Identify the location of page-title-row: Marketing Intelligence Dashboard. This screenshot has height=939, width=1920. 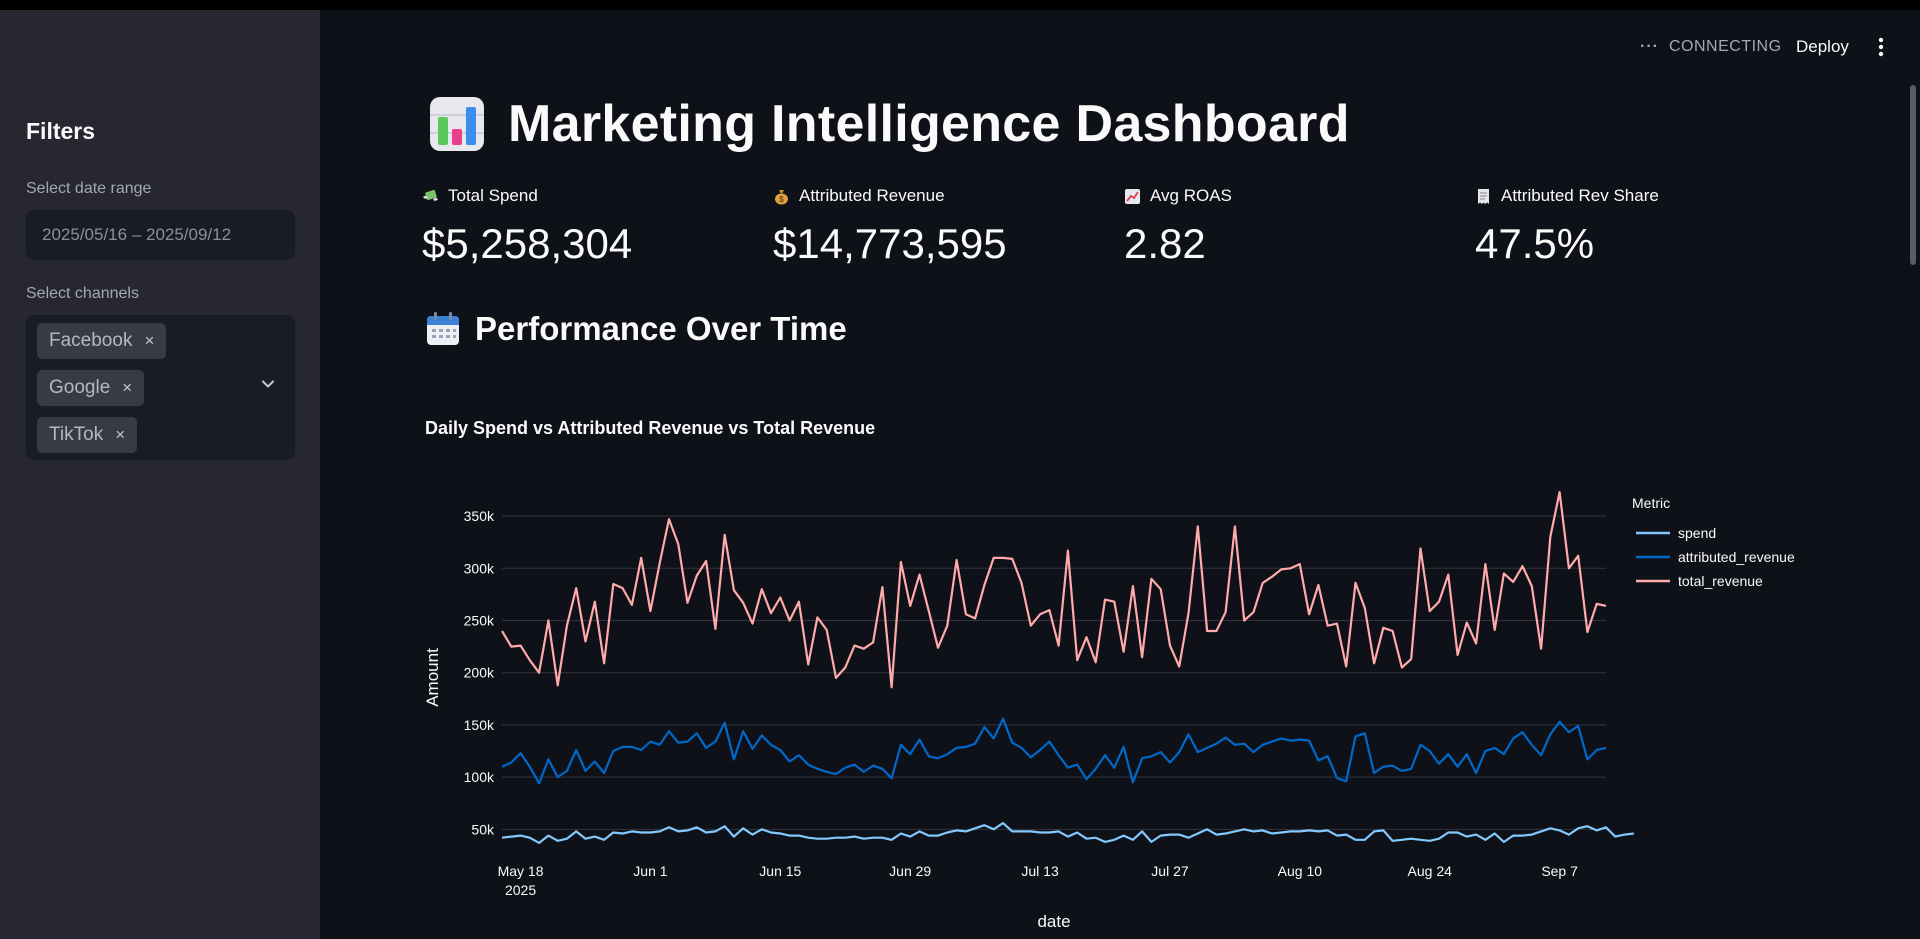
(889, 124).